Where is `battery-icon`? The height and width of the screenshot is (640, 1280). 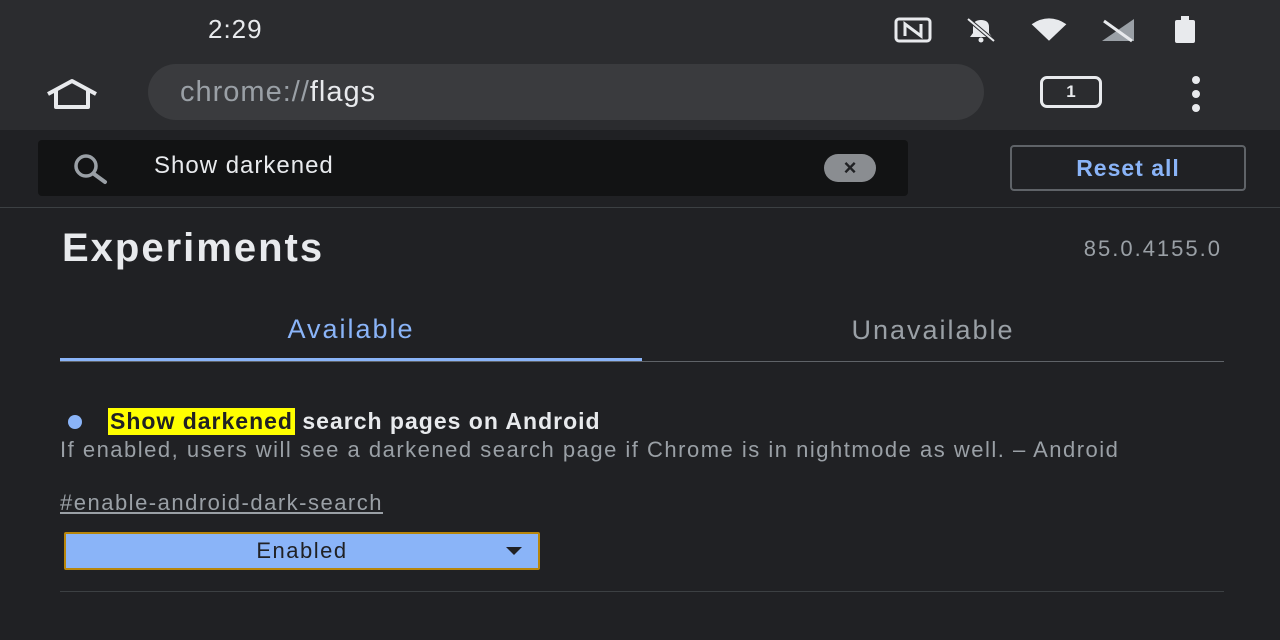
battery-icon is located at coordinates (1185, 29).